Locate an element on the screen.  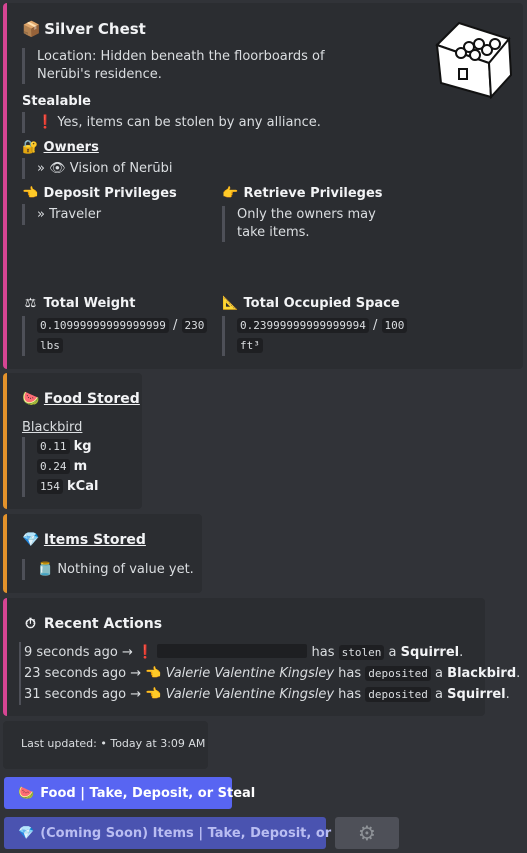
footer-embed: Last updated: • Today at 3:09 AM is located at coordinates (105, 745).